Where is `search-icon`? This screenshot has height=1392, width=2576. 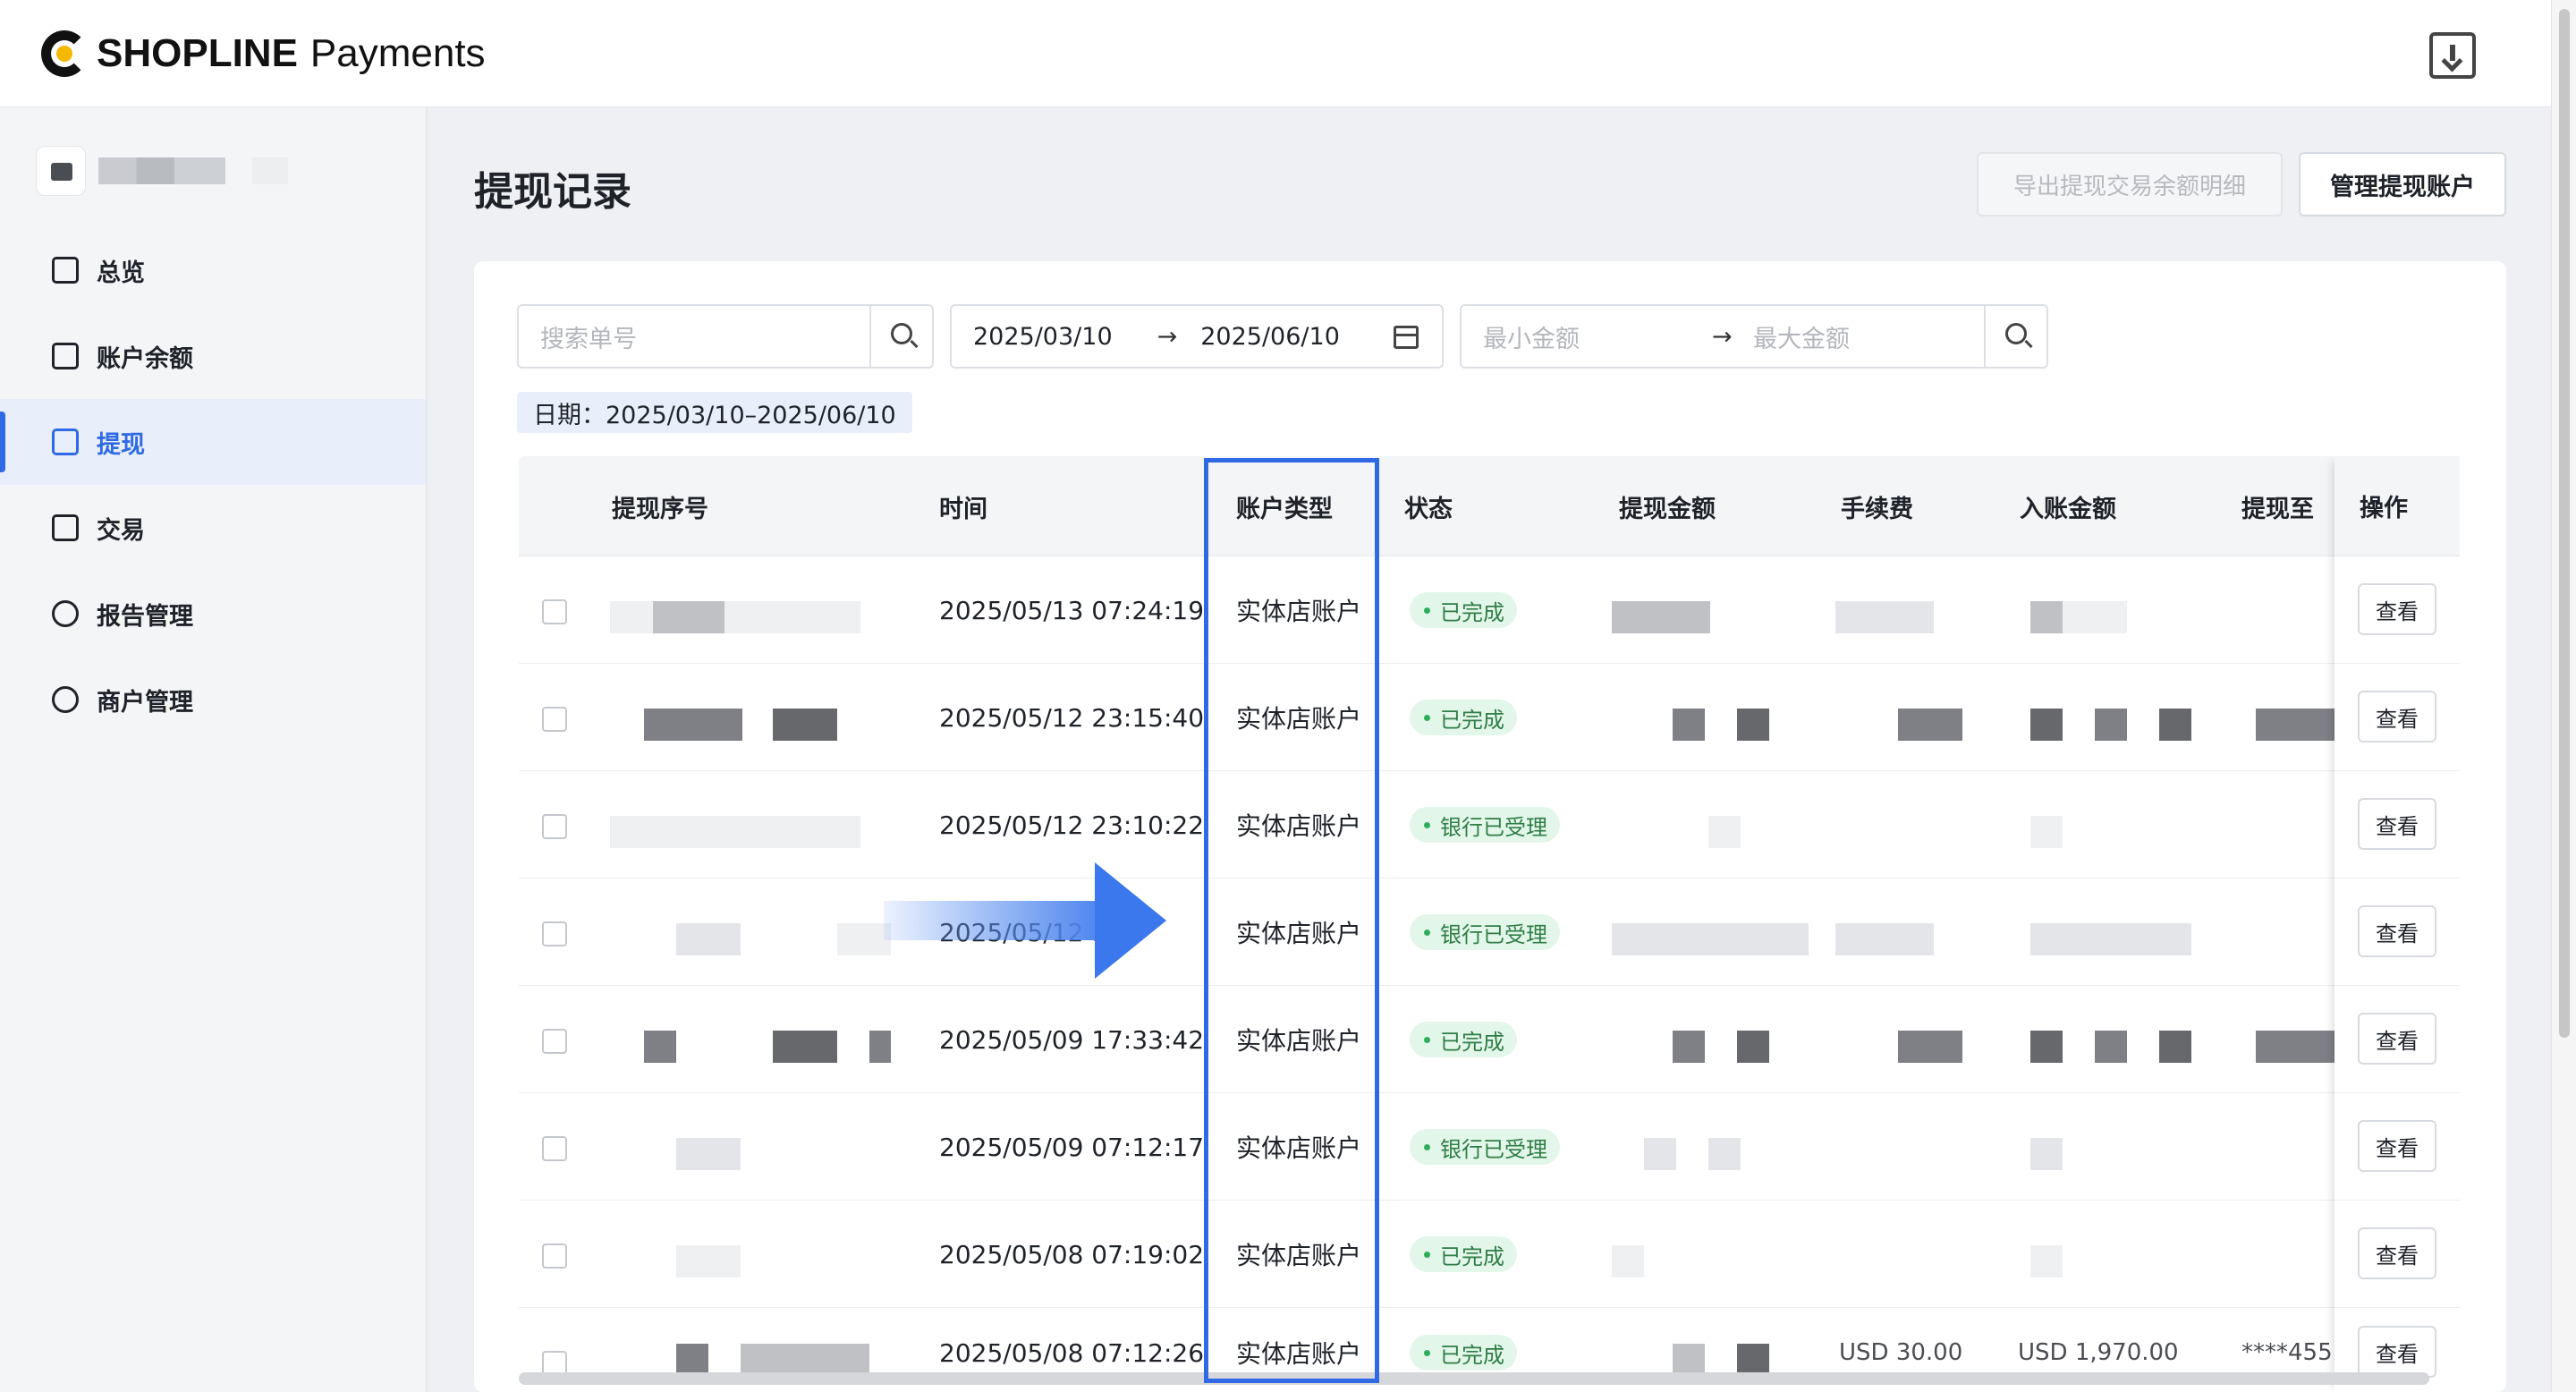 search-icon is located at coordinates (901, 333).